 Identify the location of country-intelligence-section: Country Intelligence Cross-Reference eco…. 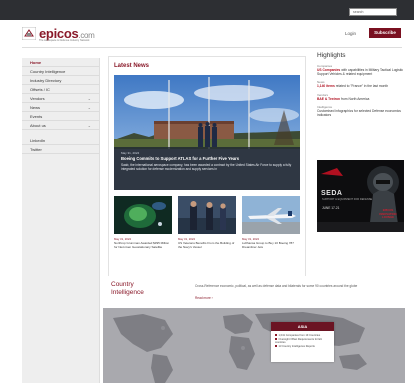
(254, 292).